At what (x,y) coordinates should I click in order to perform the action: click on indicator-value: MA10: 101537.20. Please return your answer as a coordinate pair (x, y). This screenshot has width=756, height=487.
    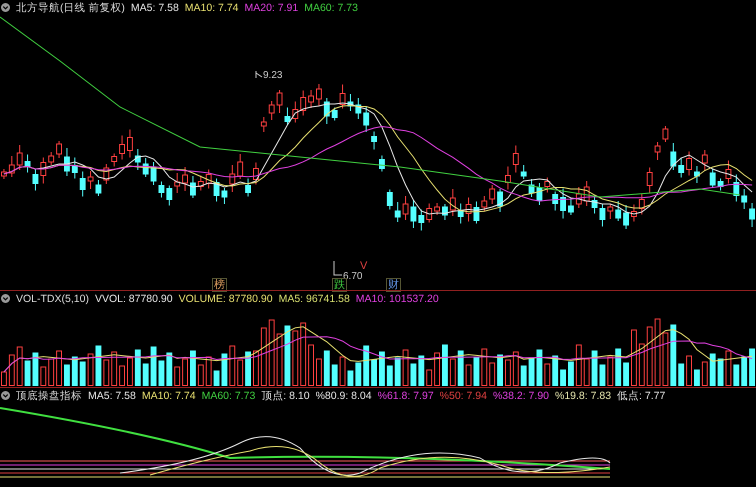
    Looking at the image, I should click on (397, 298).